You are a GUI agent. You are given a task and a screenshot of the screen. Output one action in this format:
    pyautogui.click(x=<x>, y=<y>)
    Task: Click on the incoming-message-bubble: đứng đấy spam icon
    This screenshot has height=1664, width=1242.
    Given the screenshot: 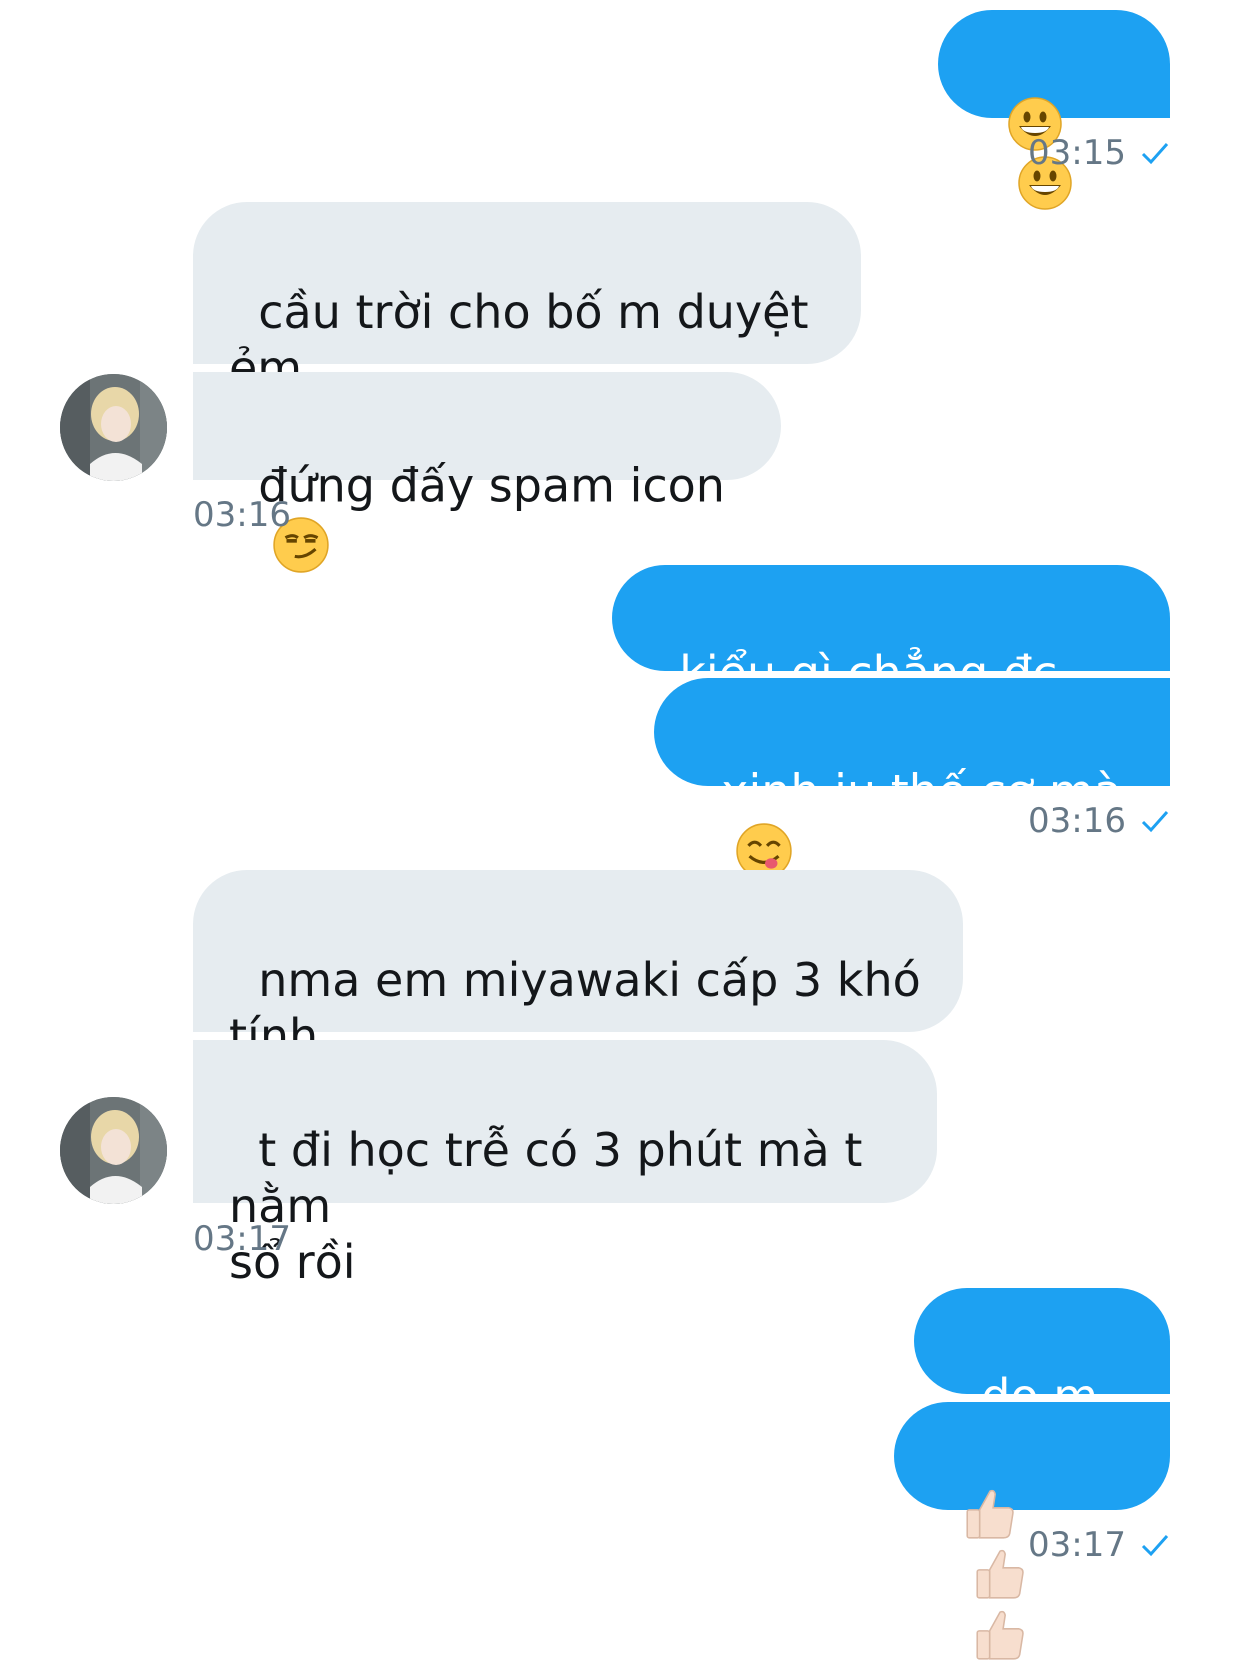 What is the action you would take?
    pyautogui.click(x=487, y=472)
    